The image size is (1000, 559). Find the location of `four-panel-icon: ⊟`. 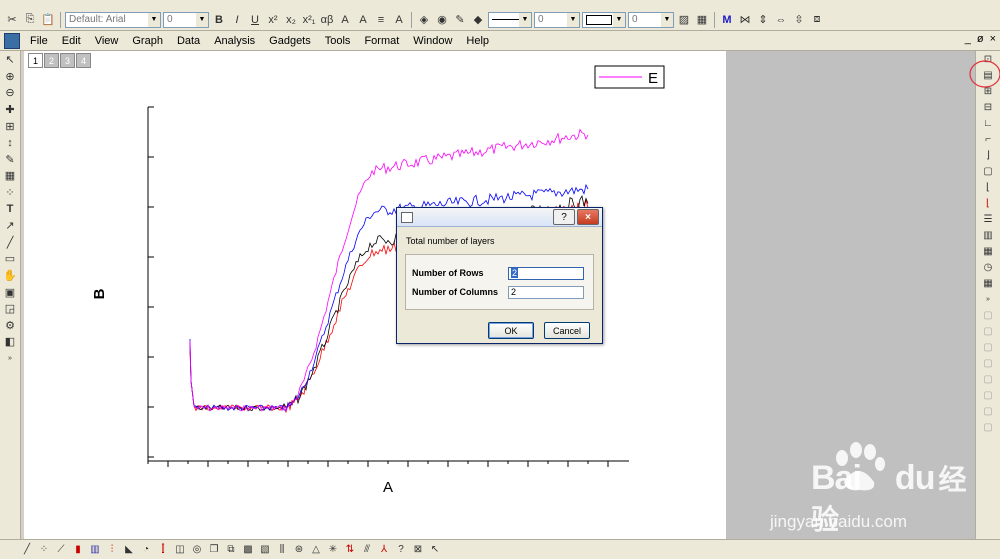

four-panel-icon: ⊟ is located at coordinates (988, 107).